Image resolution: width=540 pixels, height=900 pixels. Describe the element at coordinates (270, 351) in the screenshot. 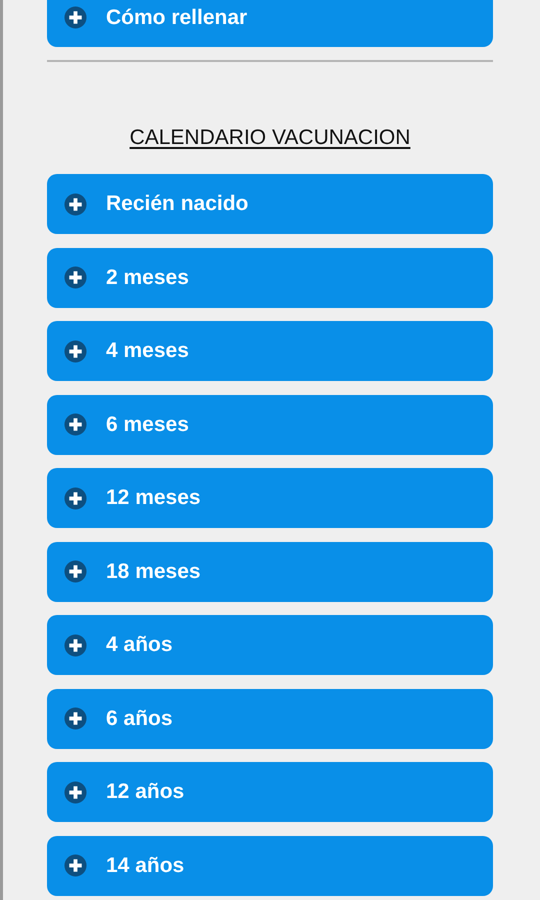

I see `accordion-header: 4 meses` at that location.